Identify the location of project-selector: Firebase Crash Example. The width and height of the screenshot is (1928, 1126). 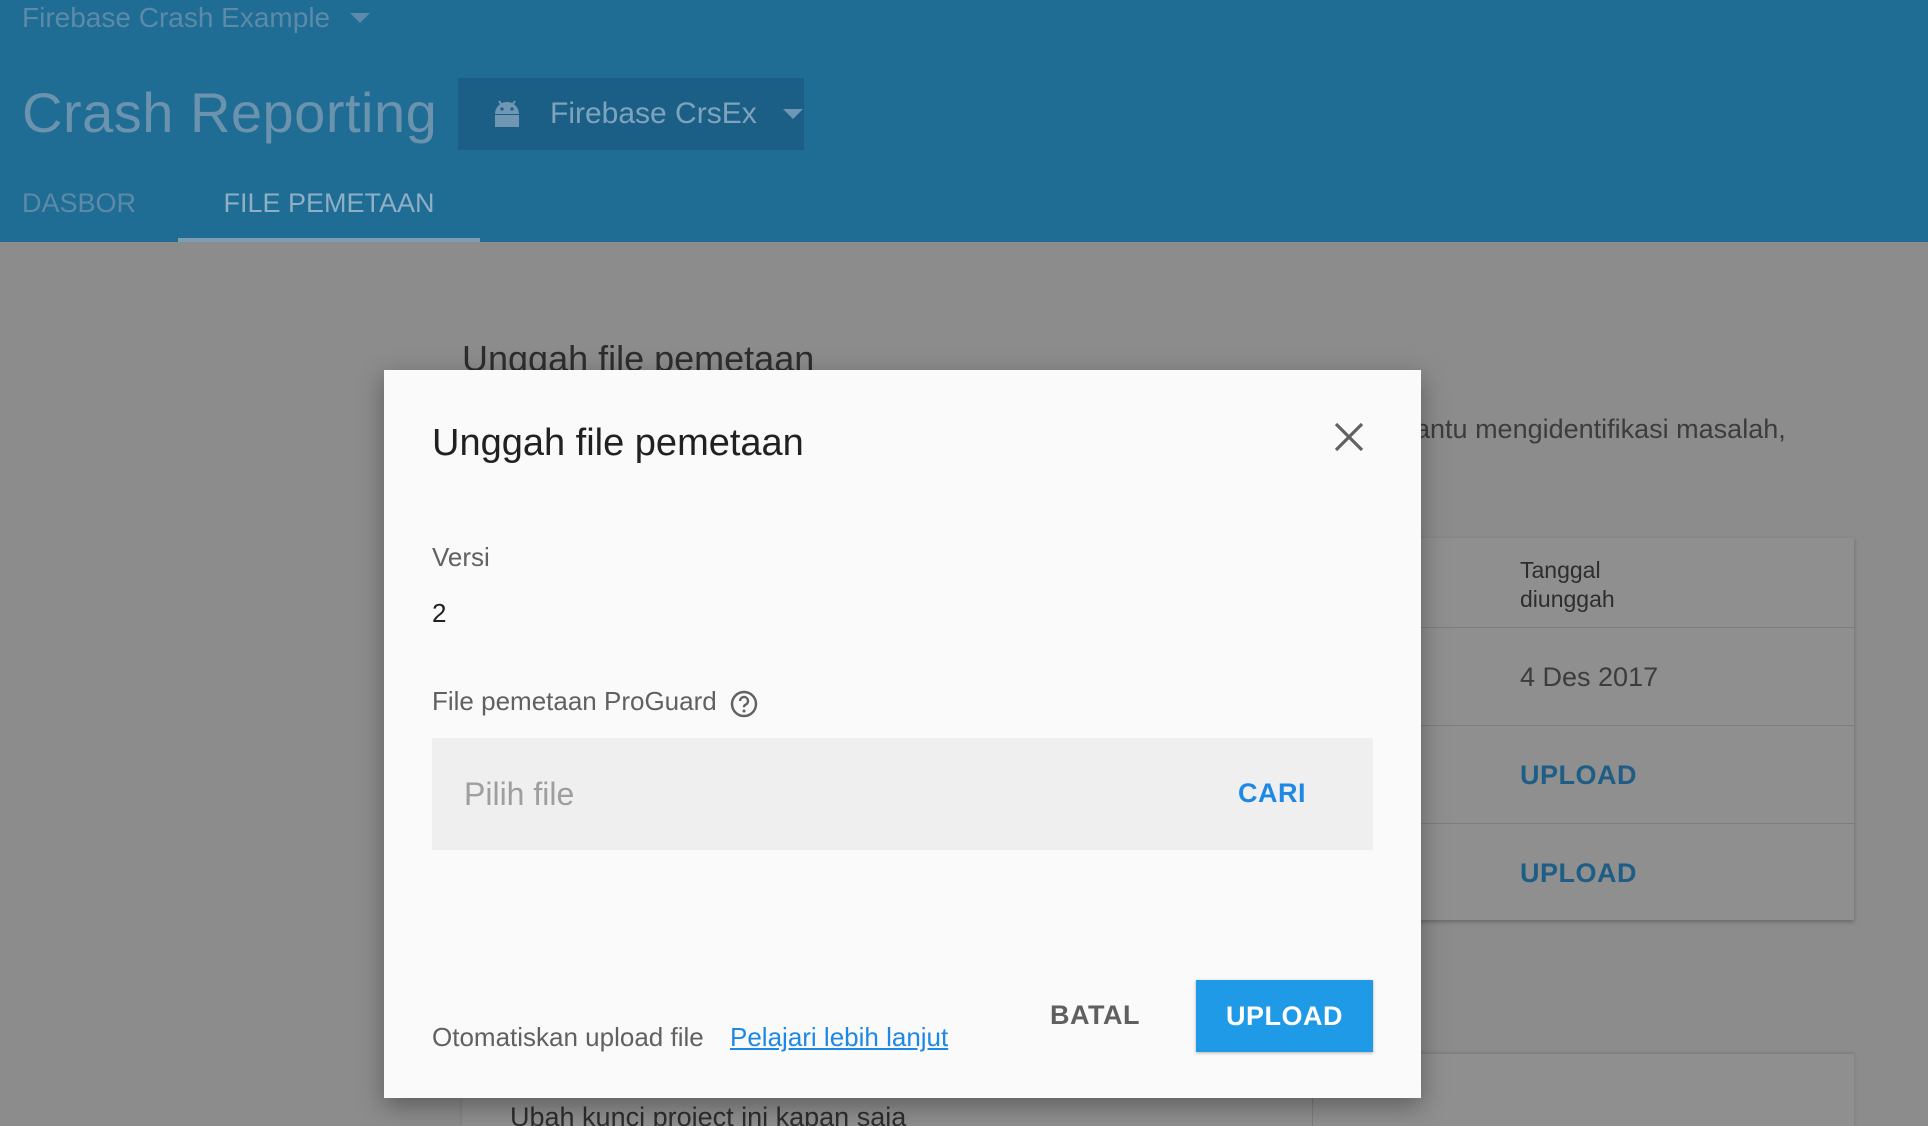
(196, 18).